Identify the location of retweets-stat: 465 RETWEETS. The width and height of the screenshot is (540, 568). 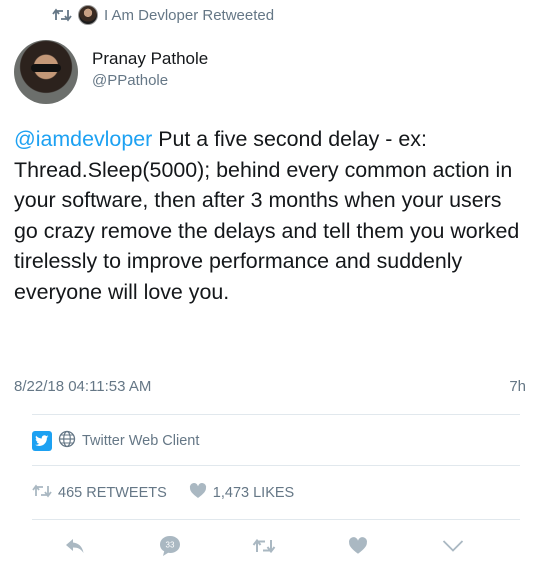
(99, 493).